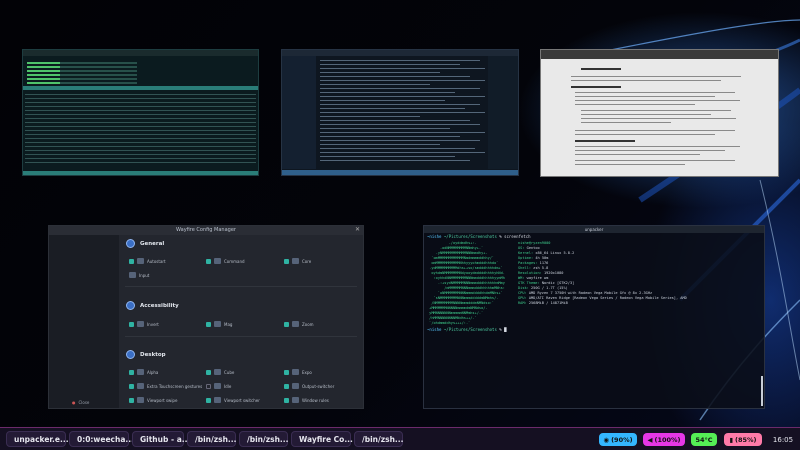 The image size is (800, 450). What do you see at coordinates (225, 261) in the screenshot?
I see `plugin-command: Command` at bounding box center [225, 261].